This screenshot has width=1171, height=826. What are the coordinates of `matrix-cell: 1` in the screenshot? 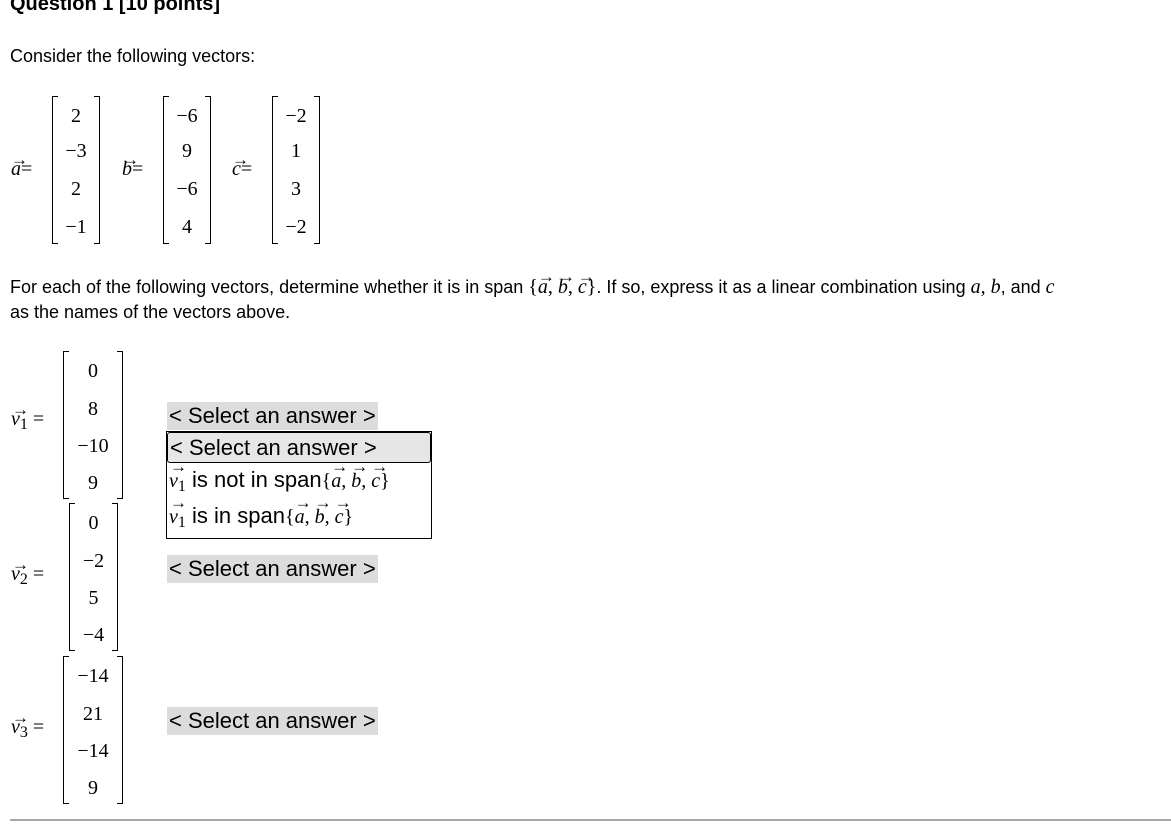 It's located at (296, 151).